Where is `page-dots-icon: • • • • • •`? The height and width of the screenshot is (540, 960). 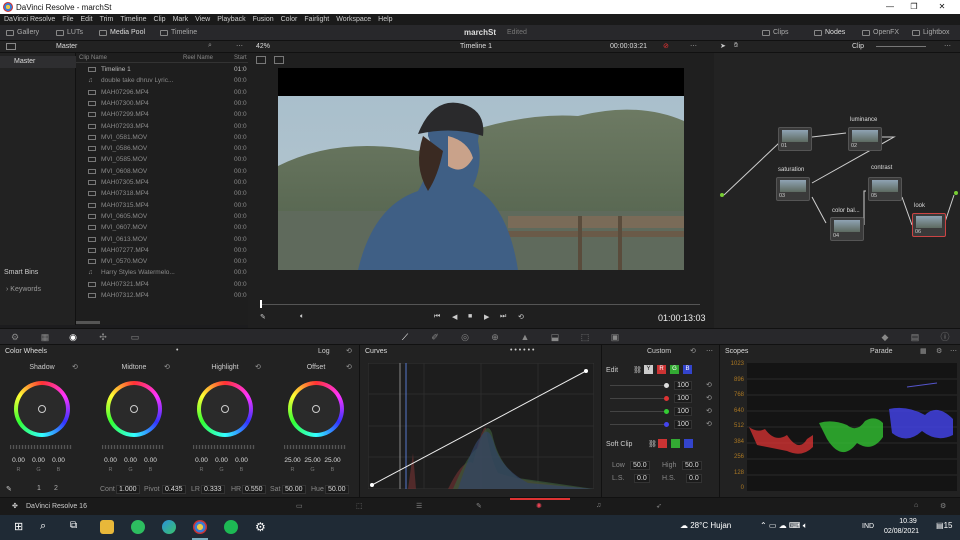 page-dots-icon: • • • • • • is located at coordinates (522, 350).